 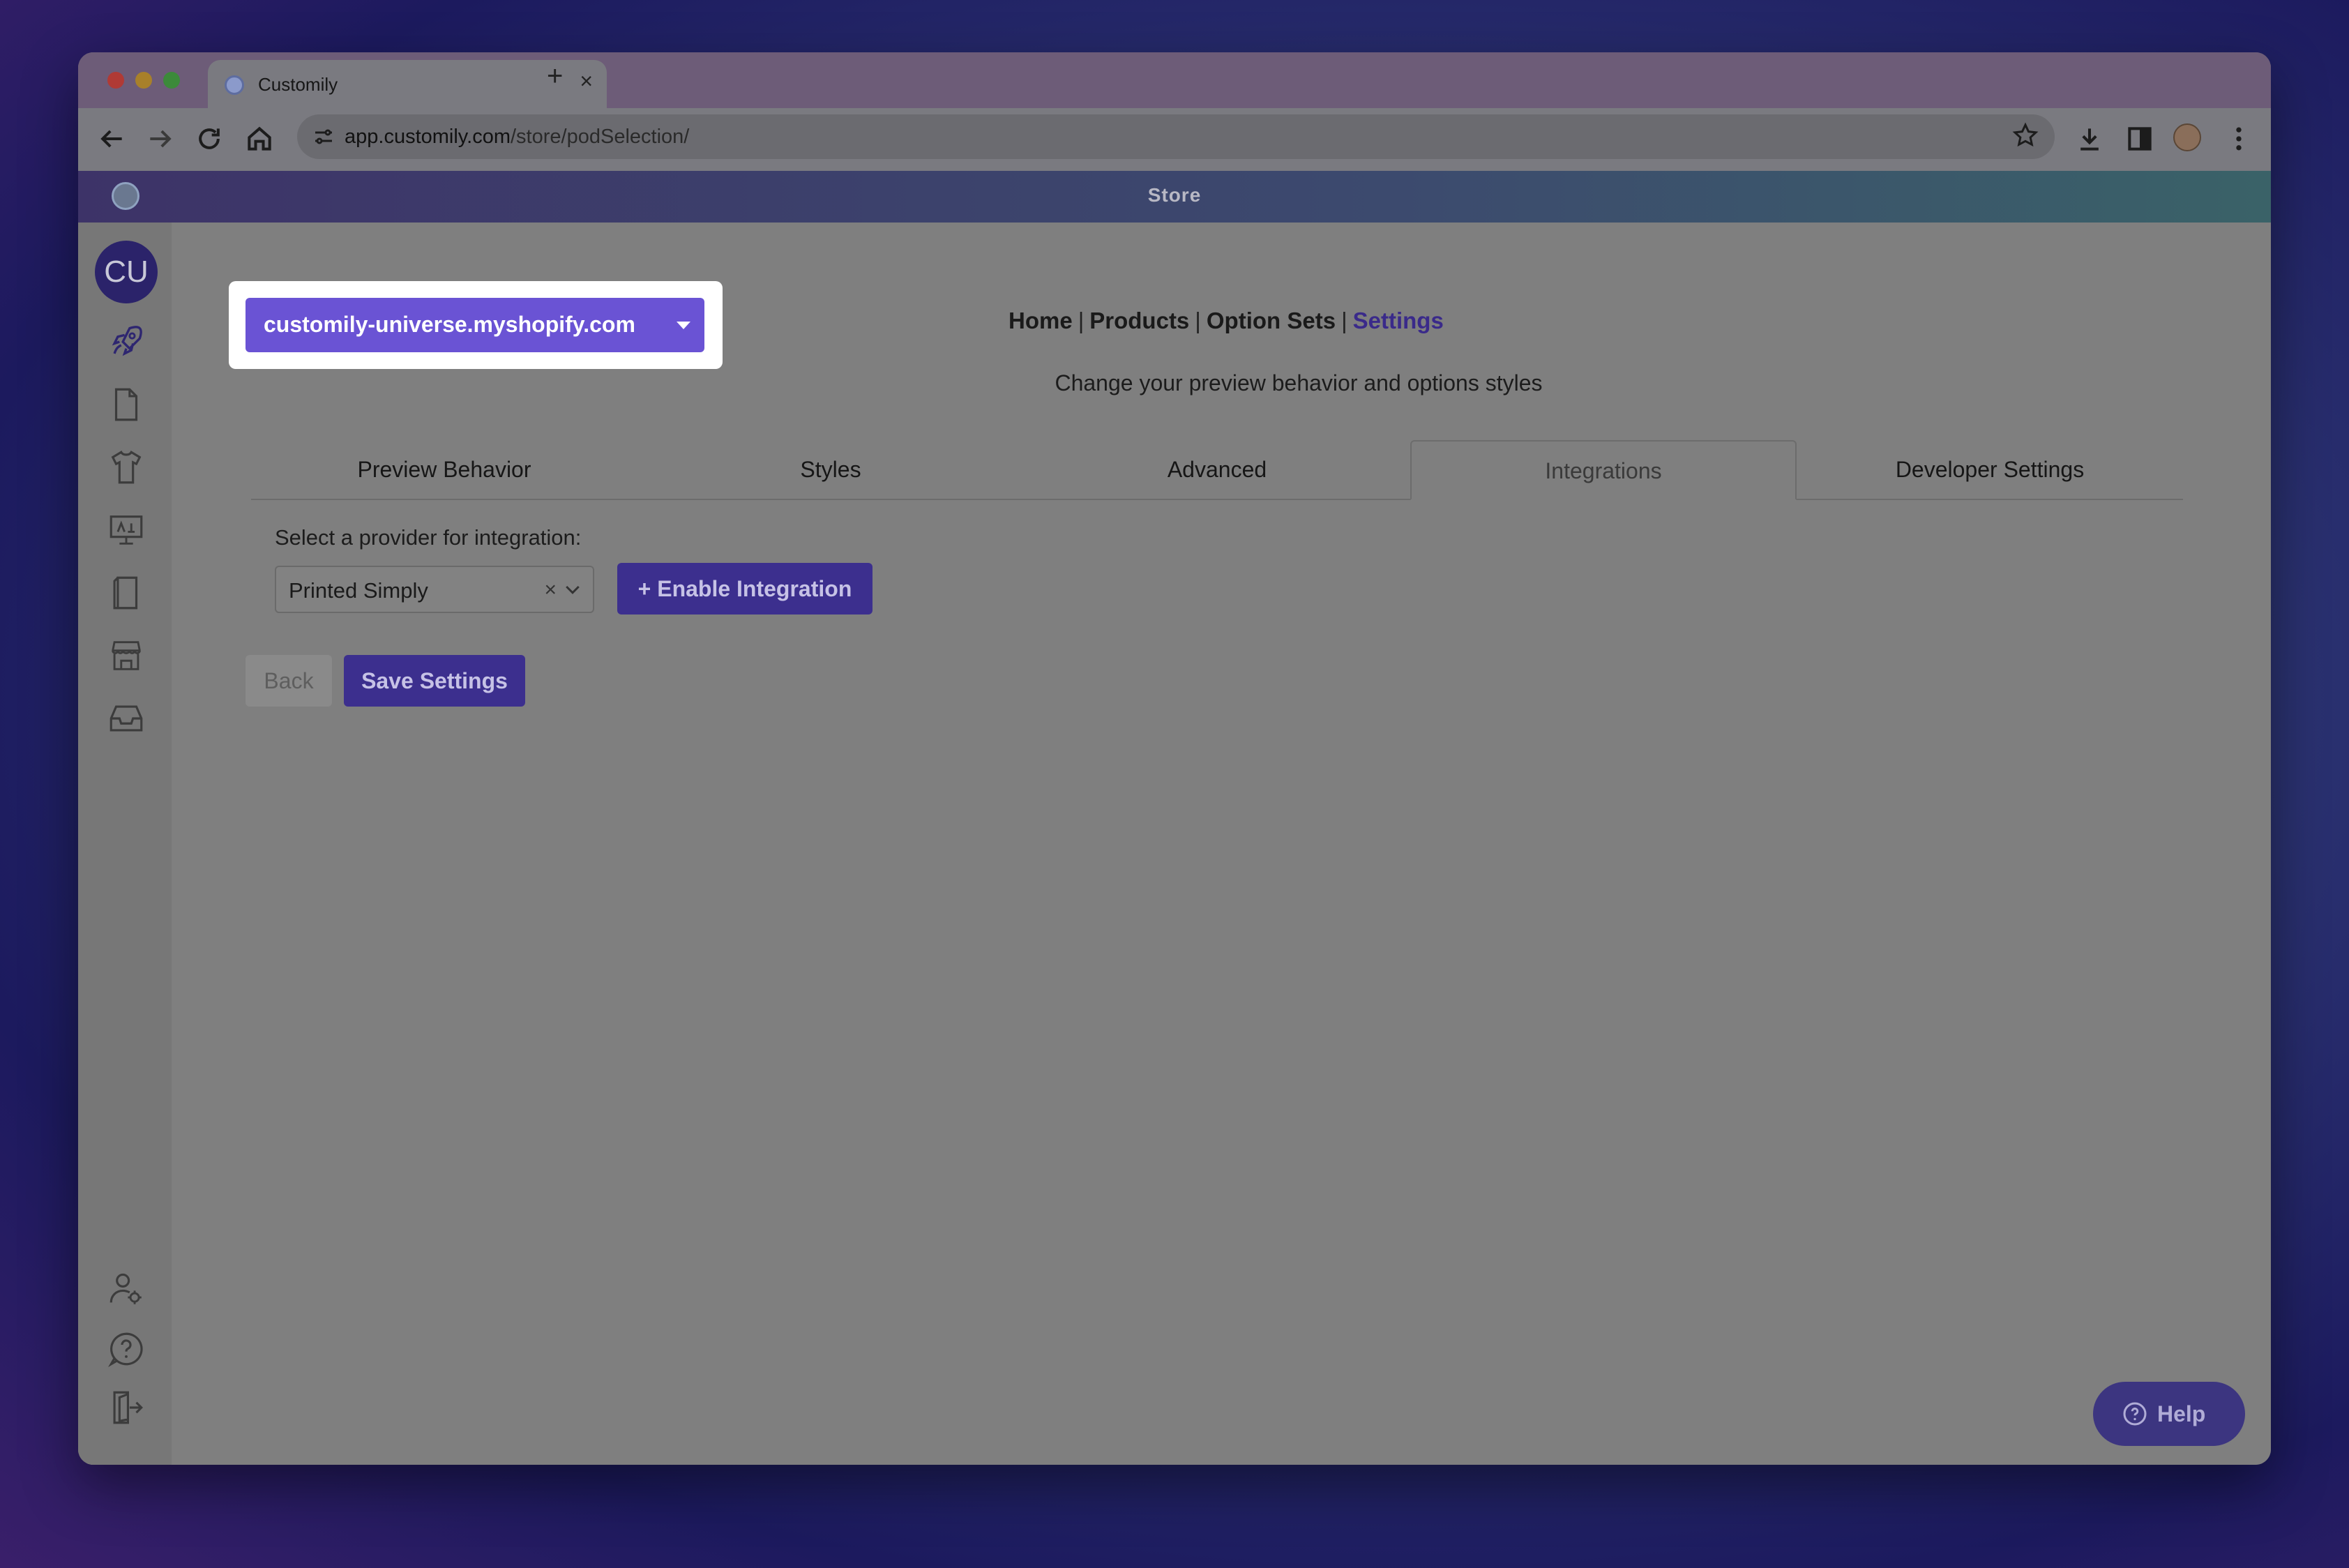 I want to click on document-icon, so click(x=126, y=404).